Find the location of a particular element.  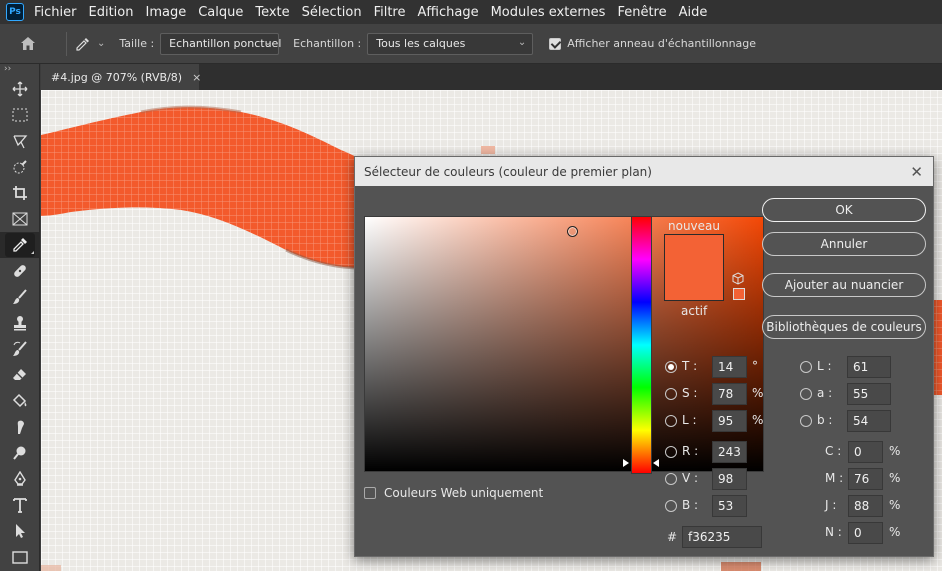

stamp-icon is located at coordinates (20, 323).